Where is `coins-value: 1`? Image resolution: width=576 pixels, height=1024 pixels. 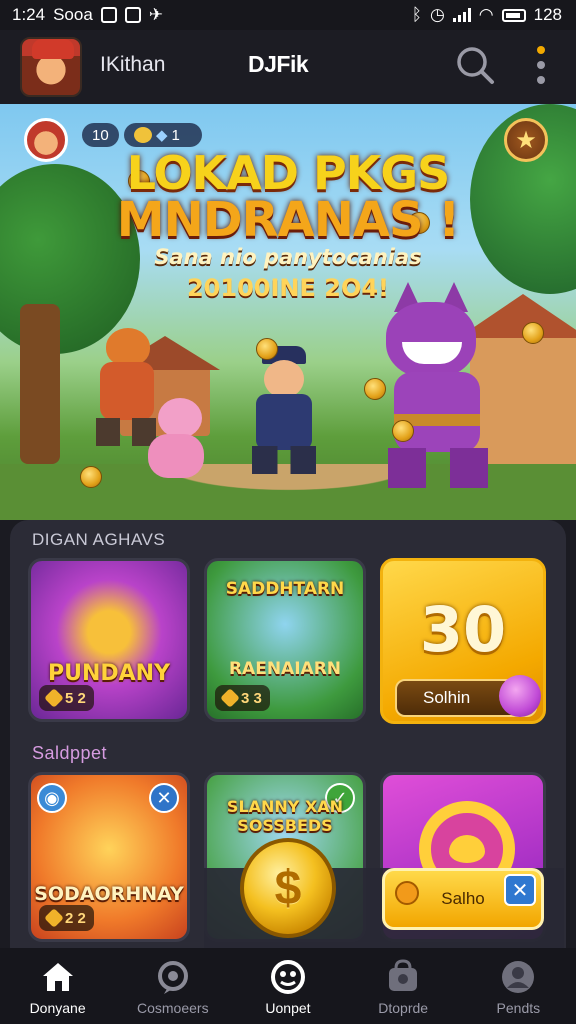 coins-value: 1 is located at coordinates (175, 135).